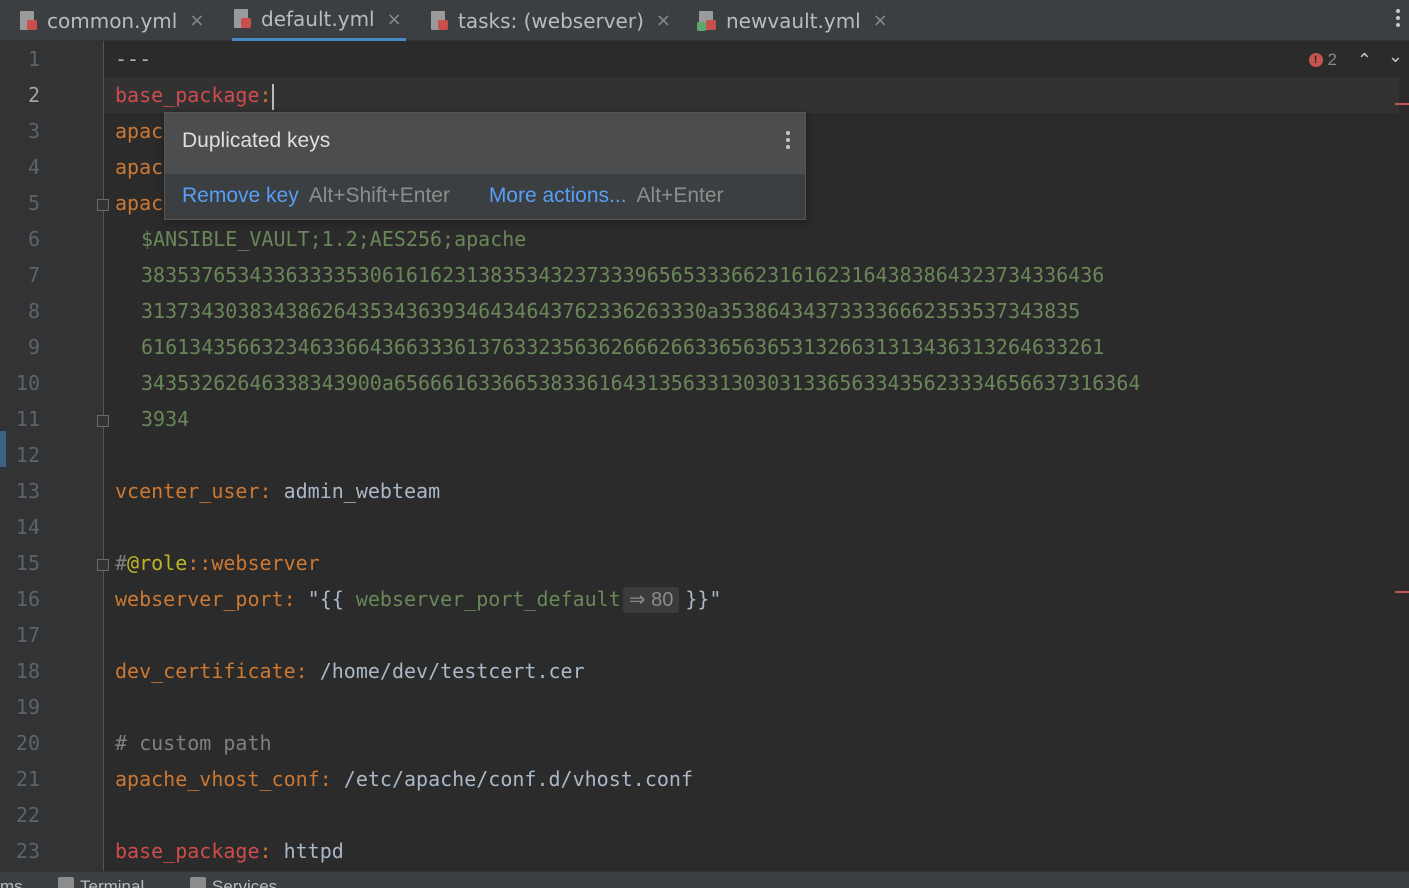 The height and width of the screenshot is (888, 1409). Describe the element at coordinates (485, 143) in the screenshot. I see `popup-header: Duplicated keys` at that location.